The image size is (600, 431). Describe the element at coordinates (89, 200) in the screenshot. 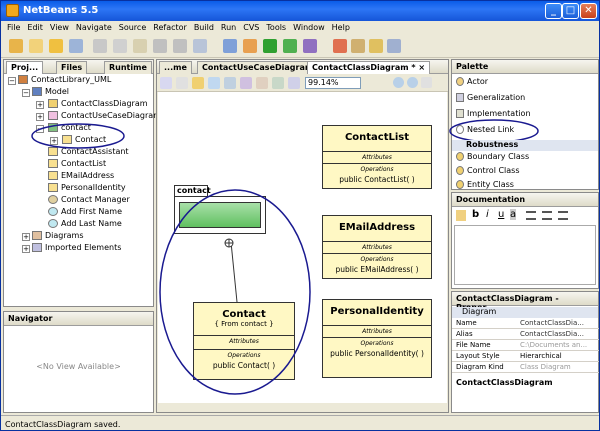

I see `tree-item: Contact Manager` at that location.